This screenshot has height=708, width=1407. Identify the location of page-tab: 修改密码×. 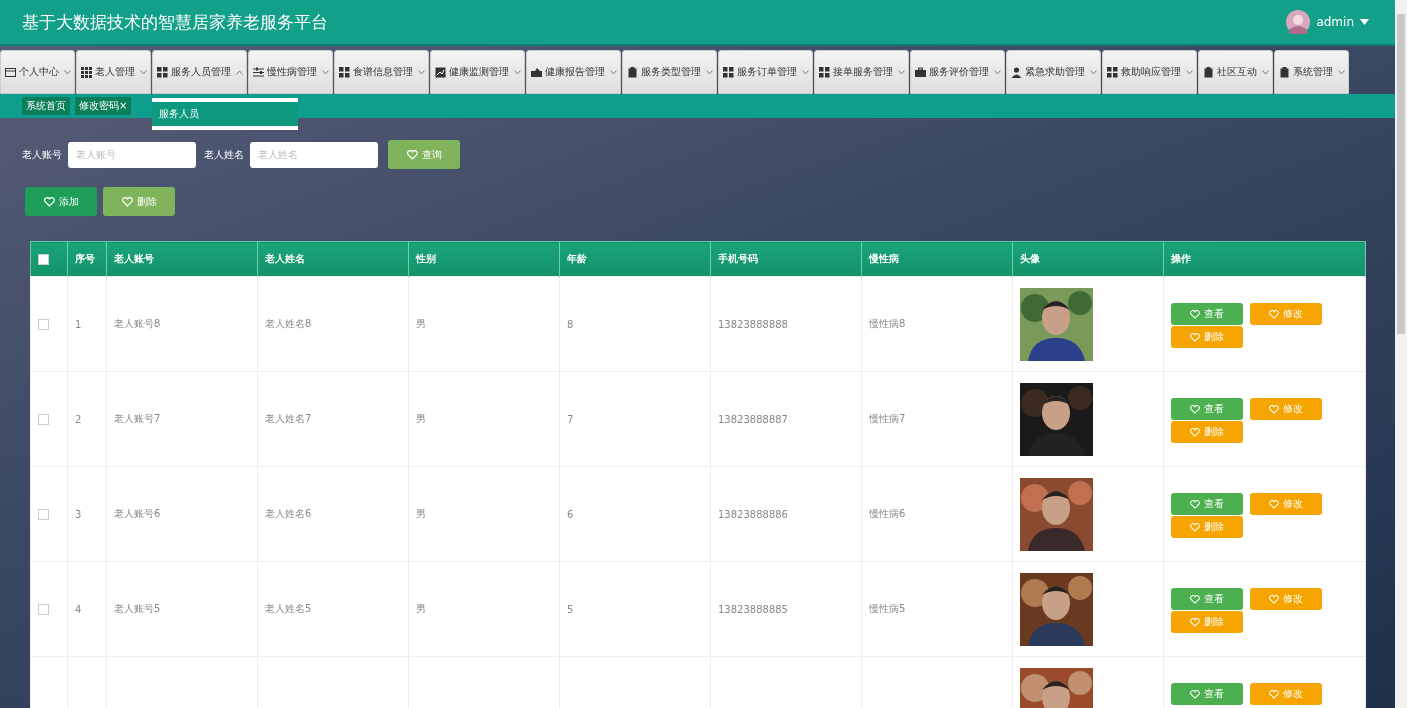
(103, 106).